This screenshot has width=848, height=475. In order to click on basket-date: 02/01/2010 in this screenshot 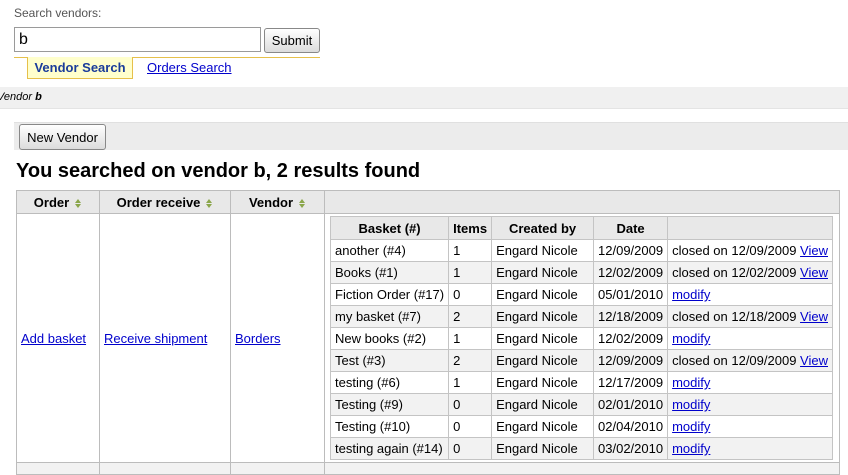, I will do `click(631, 404)`.